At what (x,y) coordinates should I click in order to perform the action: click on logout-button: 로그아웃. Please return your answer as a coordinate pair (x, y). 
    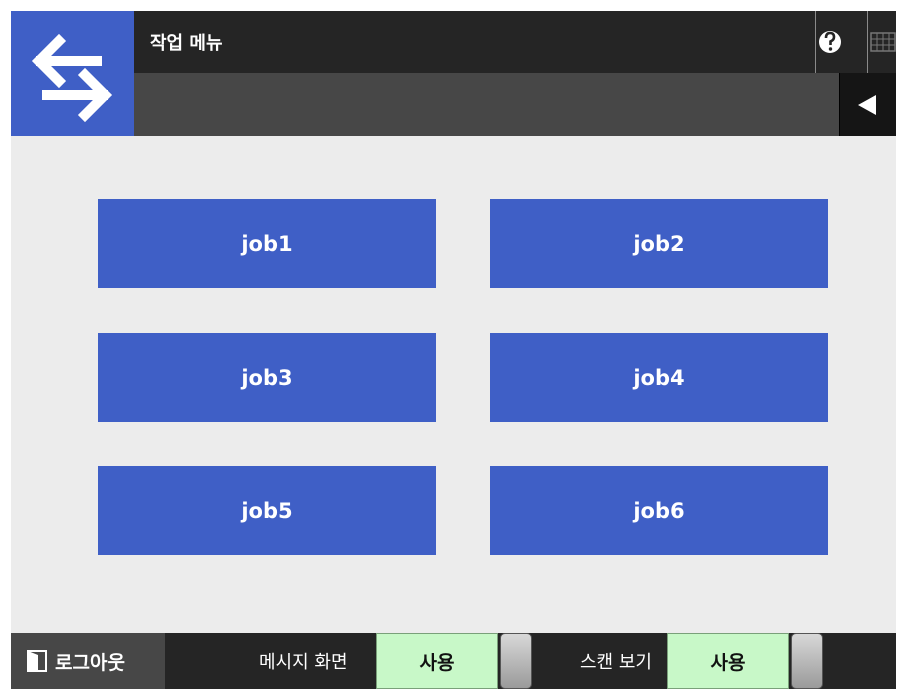
    Looking at the image, I should click on (88, 661).